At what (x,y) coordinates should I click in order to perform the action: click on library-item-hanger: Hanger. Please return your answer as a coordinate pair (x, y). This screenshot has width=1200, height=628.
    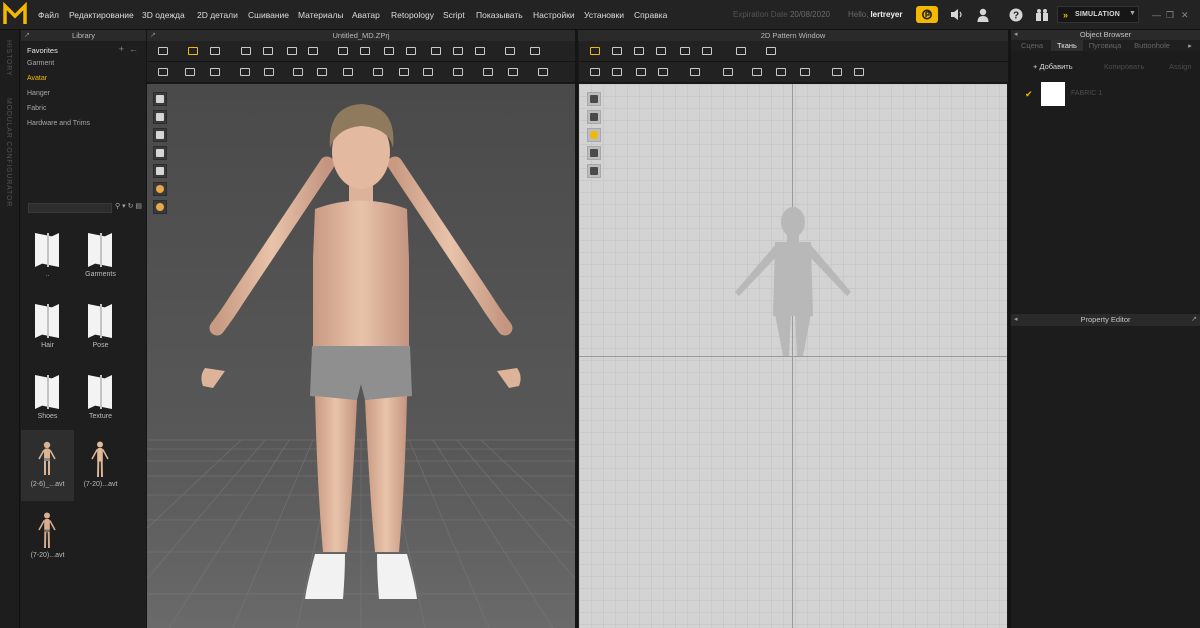
    Looking at the image, I should click on (38, 93).